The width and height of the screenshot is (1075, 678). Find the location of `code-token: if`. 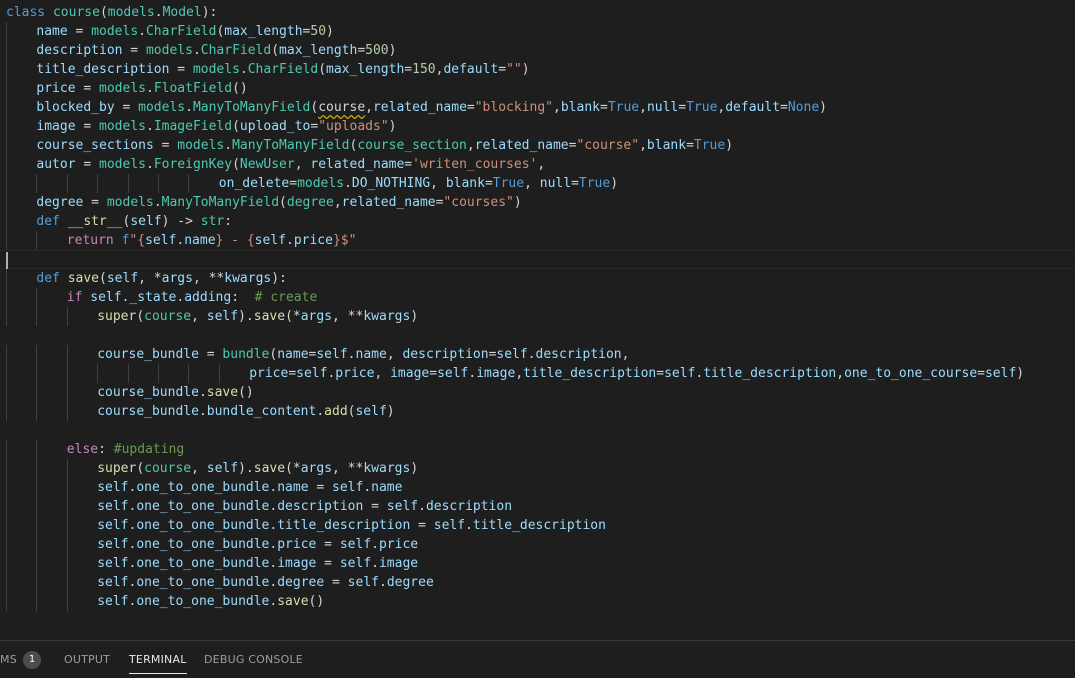

code-token: if is located at coordinates (78, 297).